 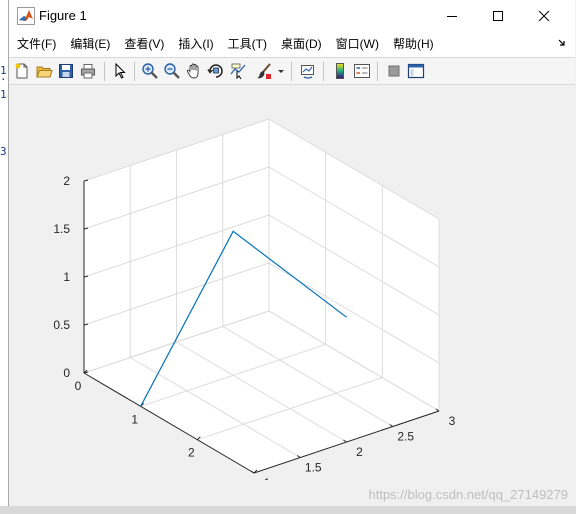 I want to click on y-tick-label: 2, so click(x=359, y=452).